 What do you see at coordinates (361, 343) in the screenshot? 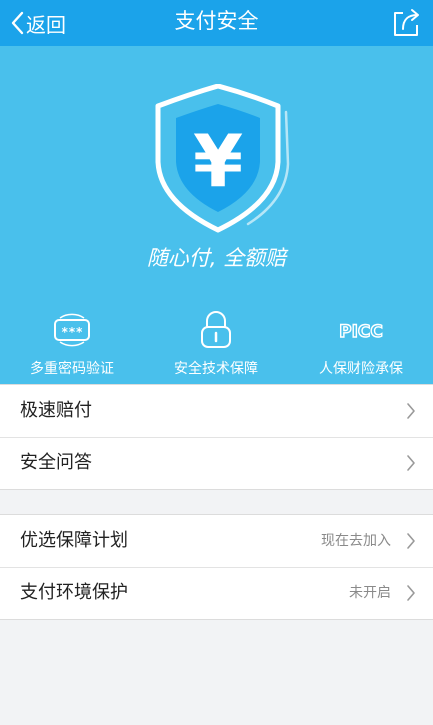
I see `feature-picc: PICC 人保财险承保` at bounding box center [361, 343].